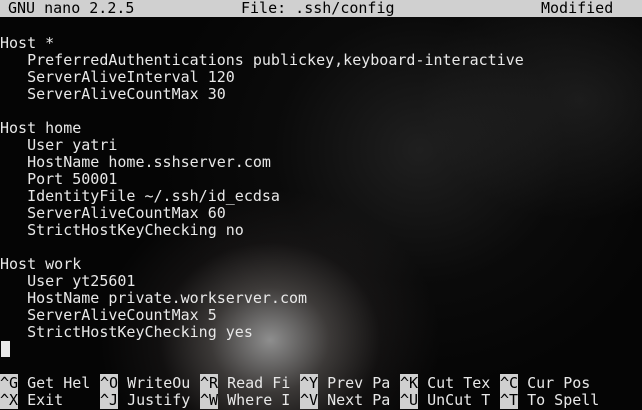 Image resolution: width=642 pixels, height=410 pixels. I want to click on editor-line: StrictHostKeyChecking yes, so click(126, 332).